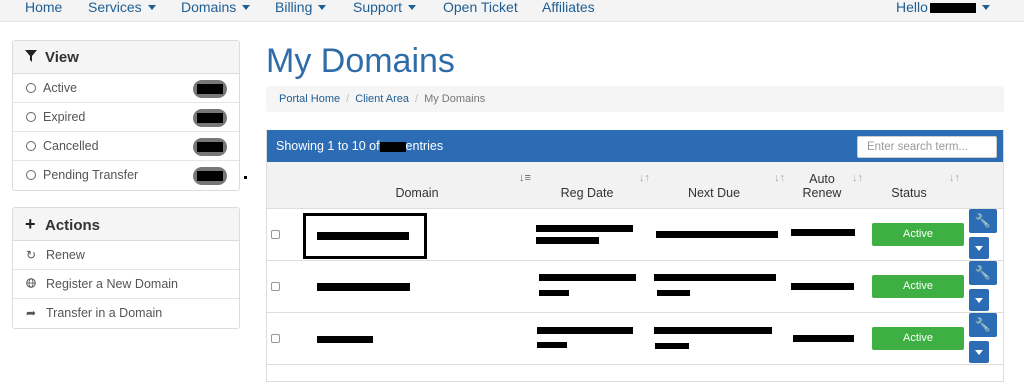 This screenshot has width=1024, height=382. What do you see at coordinates (126, 57) in the screenshot?
I see `view-panel-header: View` at bounding box center [126, 57].